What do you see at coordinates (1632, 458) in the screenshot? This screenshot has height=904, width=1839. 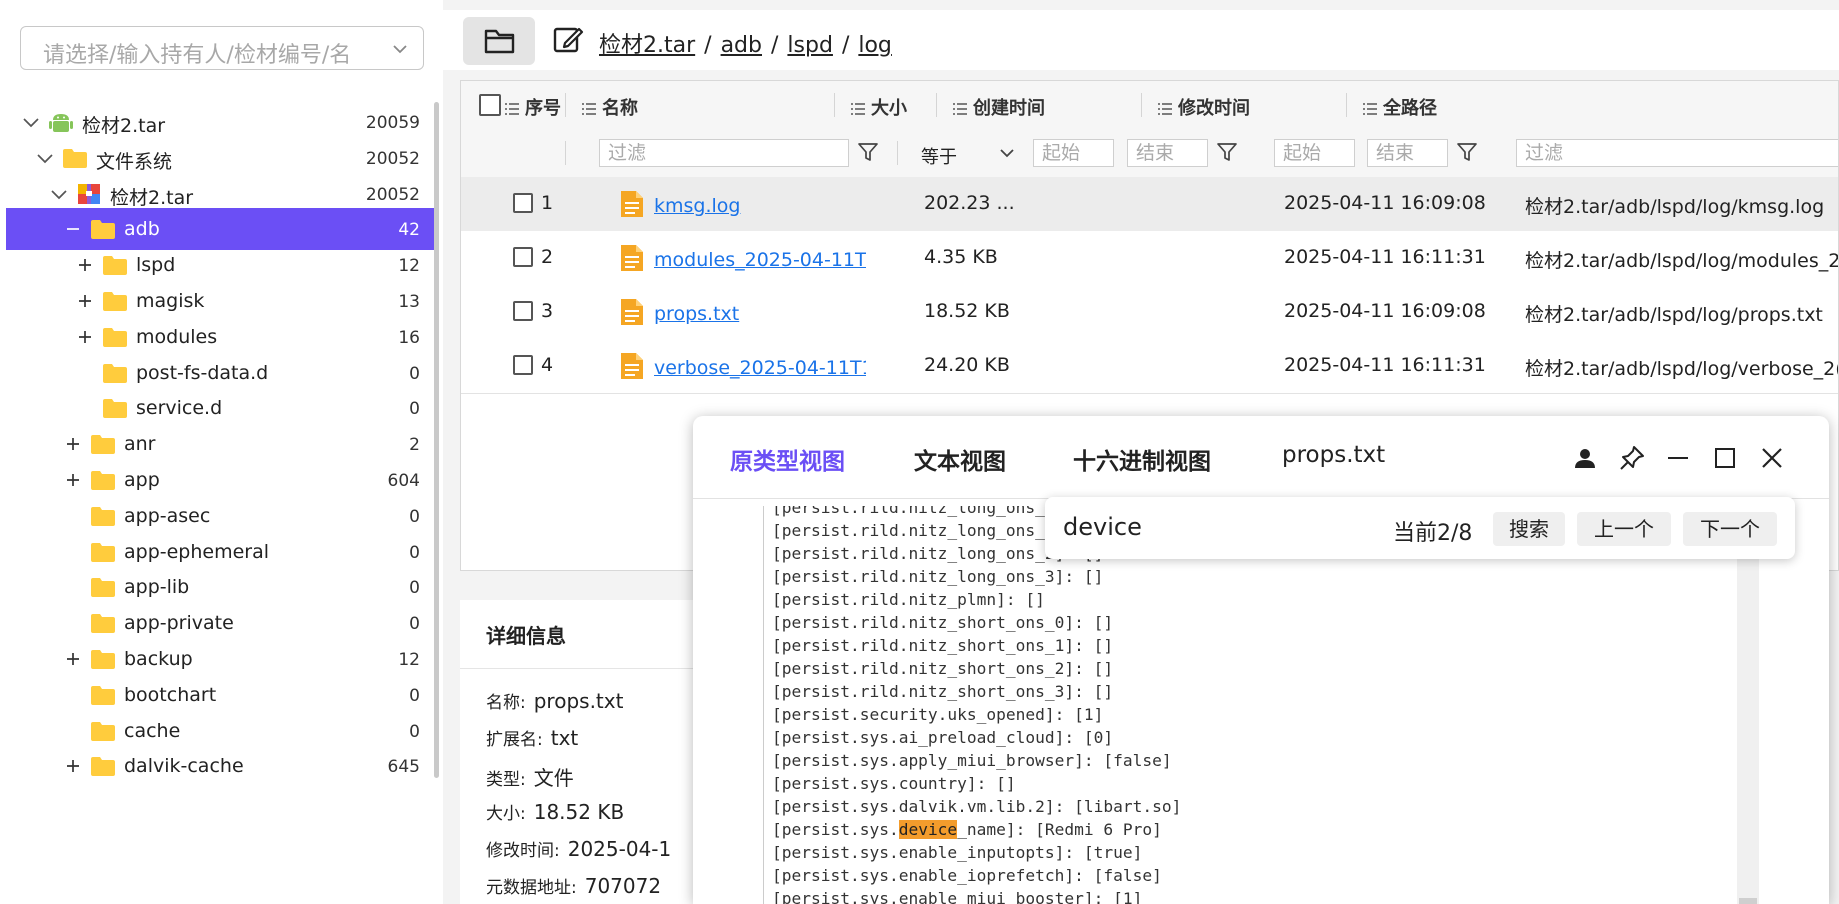 I see `pin-icon` at bounding box center [1632, 458].